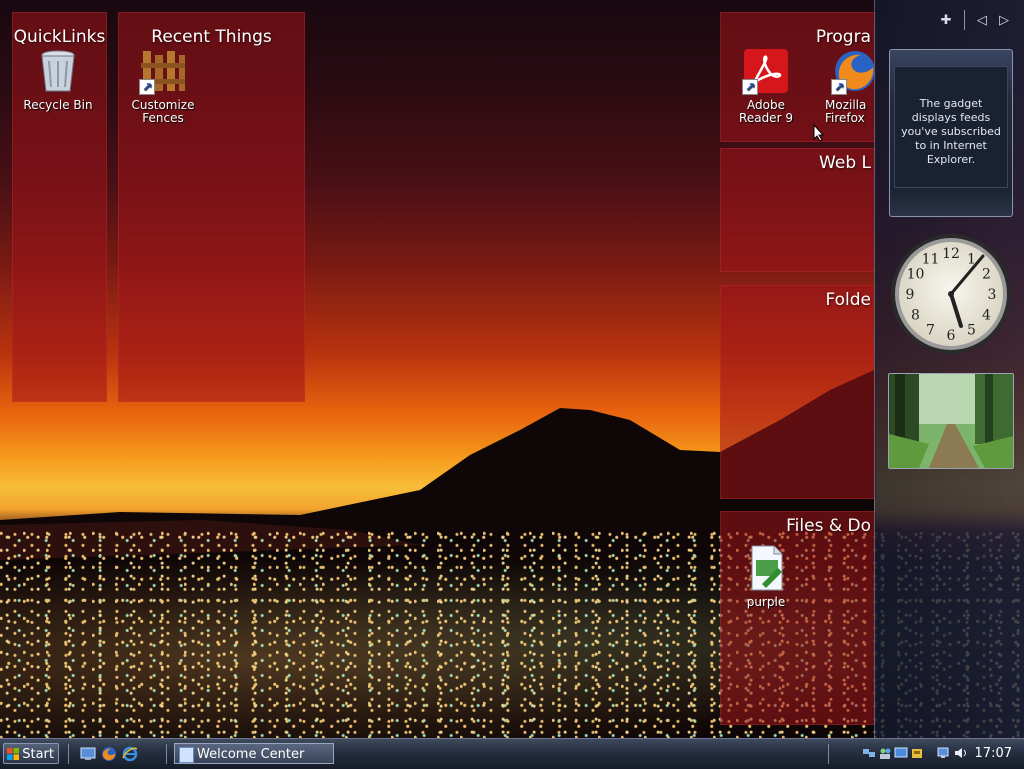 This screenshot has width=1024, height=769. What do you see at coordinates (211, 207) in the screenshot?
I see `fence-recent-things: Recent Things ↗ Customize Fences` at bounding box center [211, 207].